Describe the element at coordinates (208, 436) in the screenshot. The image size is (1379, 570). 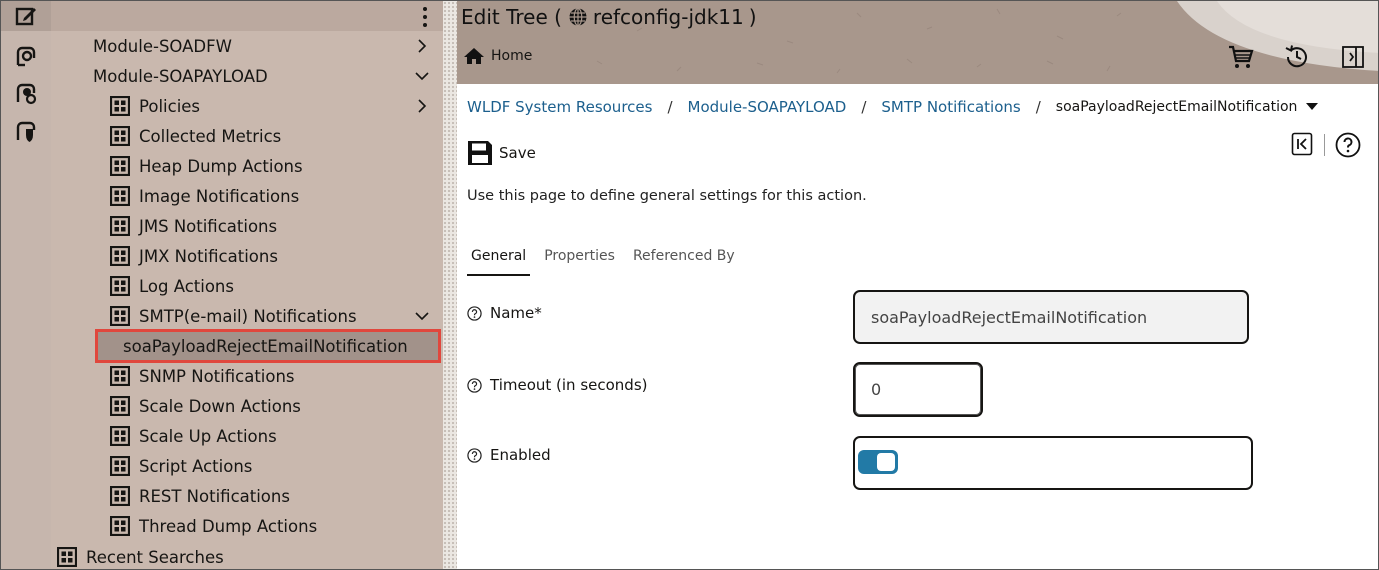
I see `tree-item-label: Scale Up Actions` at that location.